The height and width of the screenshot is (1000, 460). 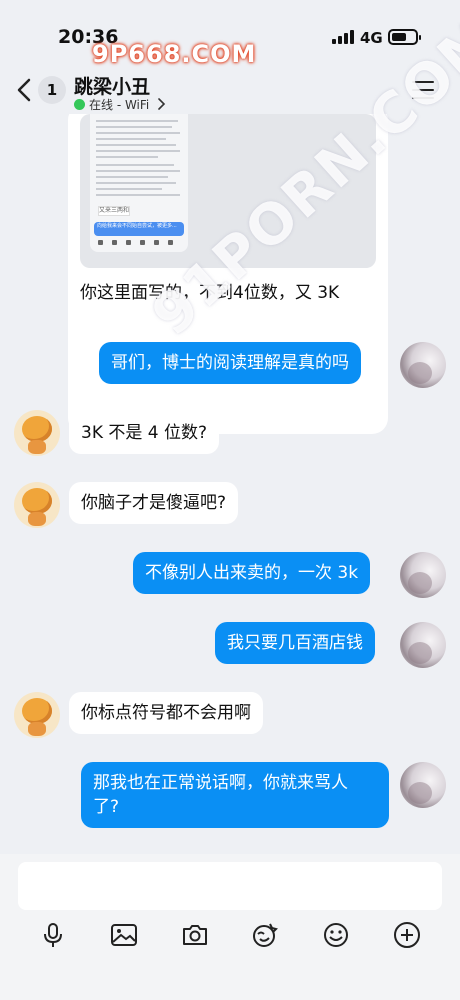 I want to click on message-text: 3K 不是 4 位数?, so click(x=144, y=433).